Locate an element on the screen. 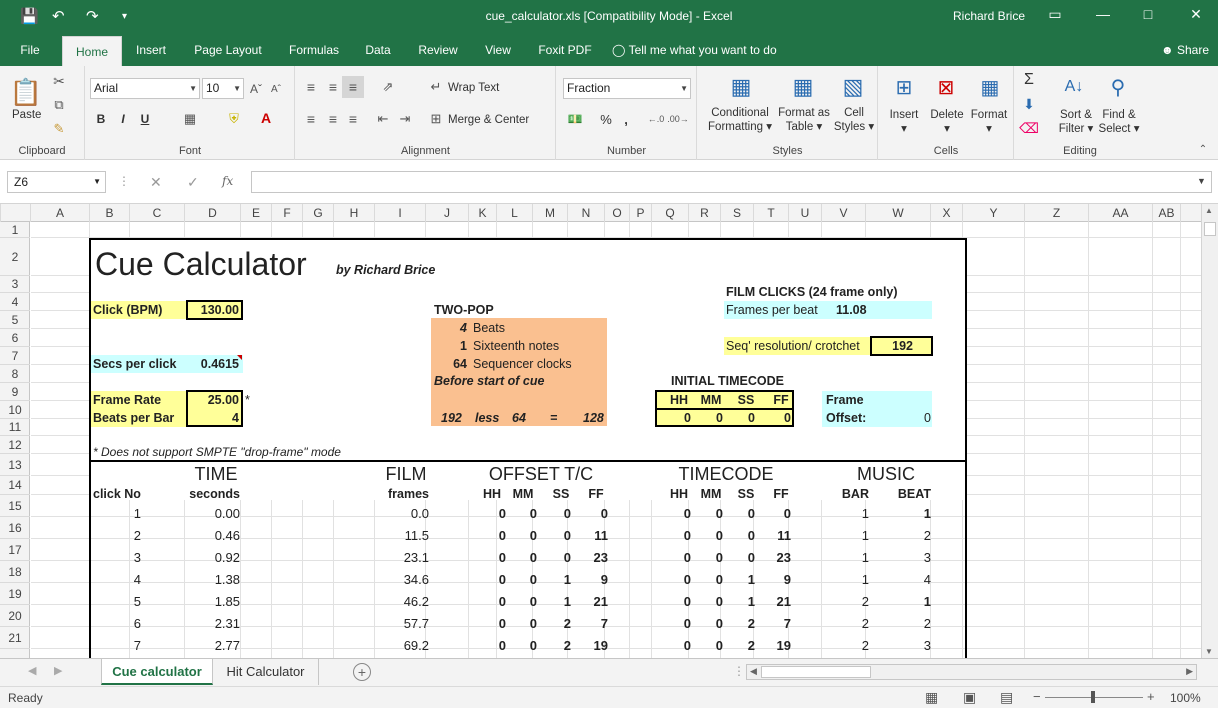 The width and height of the screenshot is (1218, 708). row-header-15: 15 is located at coordinates (15, 506).